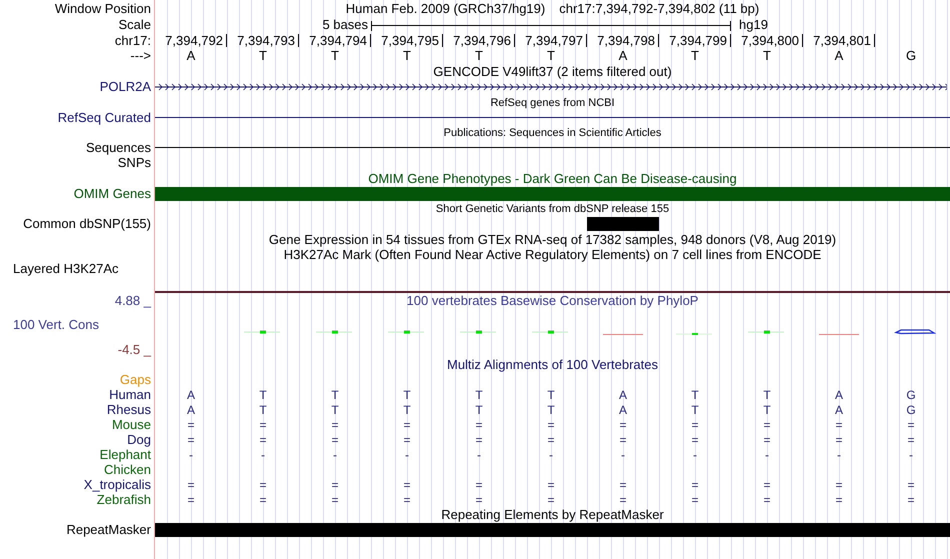 This screenshot has height=559, width=950. What do you see at coordinates (753, 25) in the screenshot?
I see `scale-assembly: hg19` at bounding box center [753, 25].